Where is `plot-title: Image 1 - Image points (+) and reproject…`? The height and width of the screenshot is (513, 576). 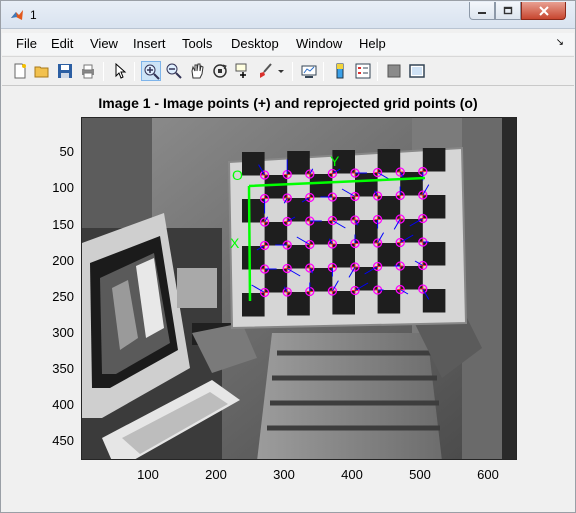 plot-title: Image 1 - Image points (+) and reproject… is located at coordinates (288, 103).